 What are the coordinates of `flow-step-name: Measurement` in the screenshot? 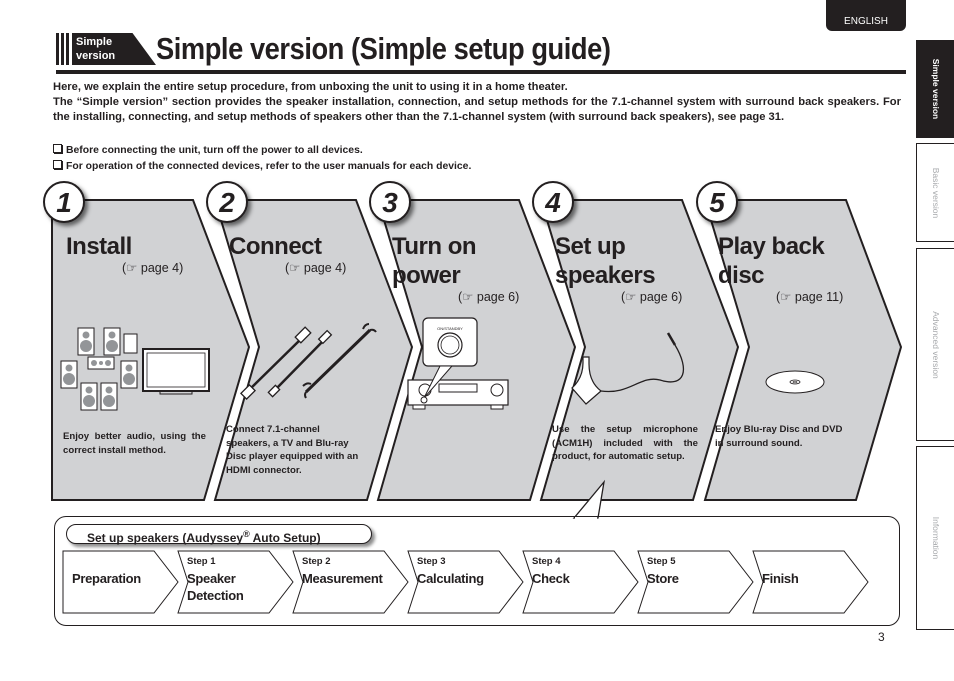 It's located at (342, 578).